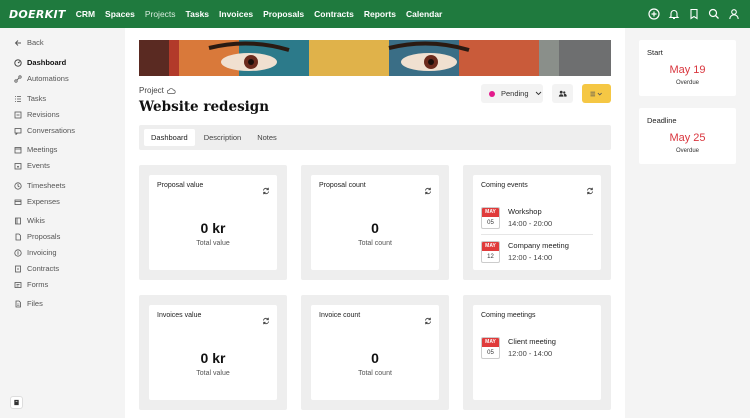 The width and height of the screenshot is (750, 418). I want to click on user-icon, so click(734, 14).